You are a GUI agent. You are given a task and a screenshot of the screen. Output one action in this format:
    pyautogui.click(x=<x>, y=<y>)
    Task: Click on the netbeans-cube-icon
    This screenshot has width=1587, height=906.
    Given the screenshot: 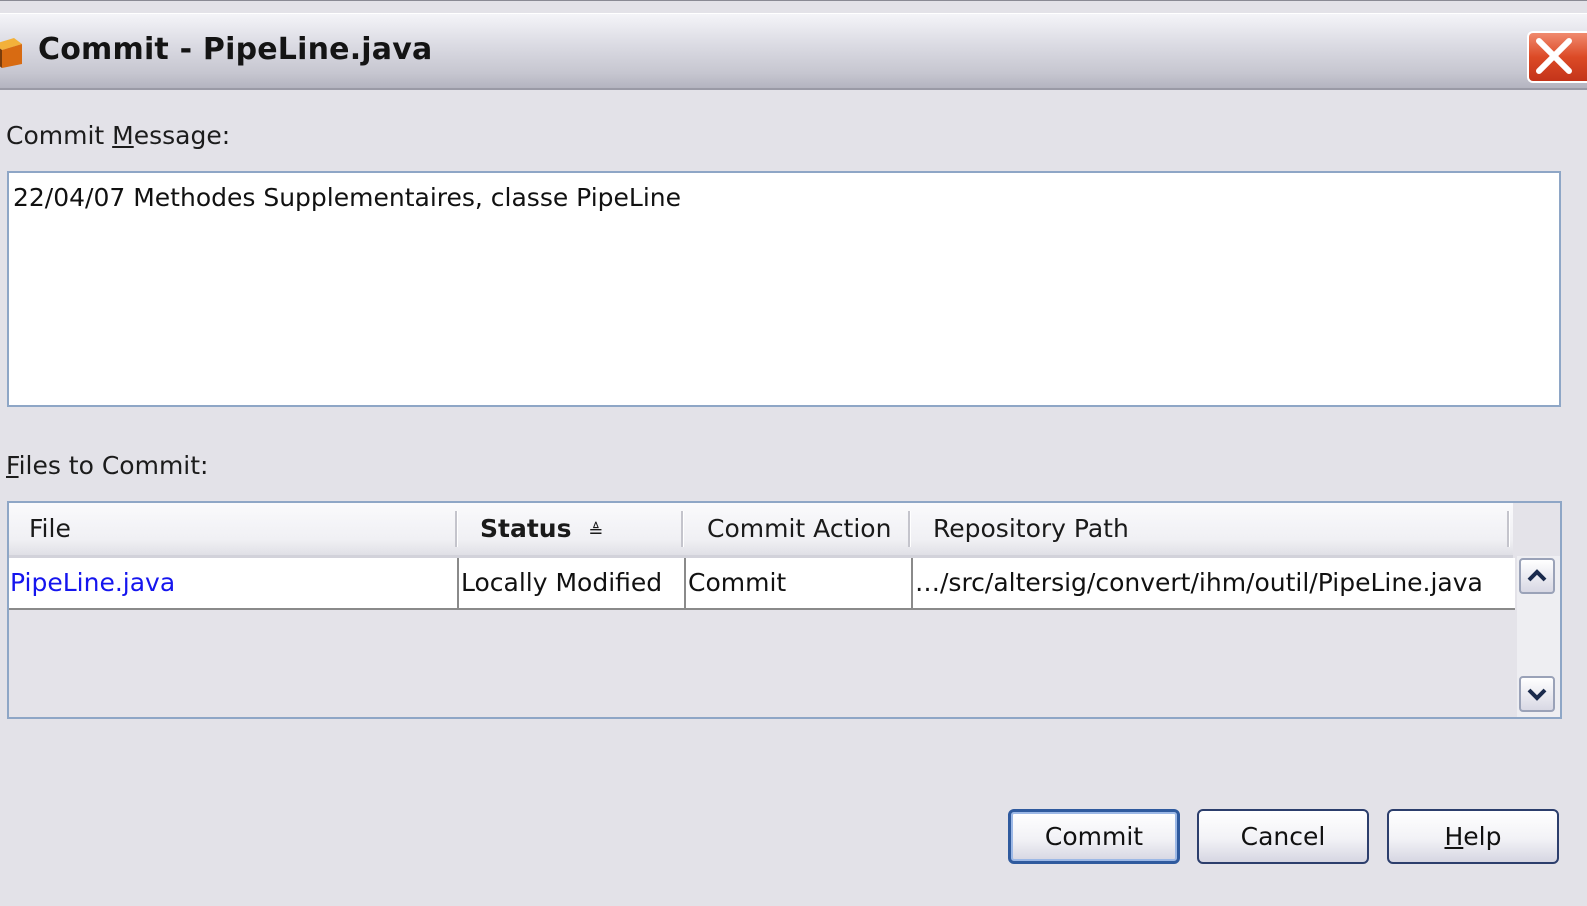 What is the action you would take?
    pyautogui.click(x=11, y=53)
    